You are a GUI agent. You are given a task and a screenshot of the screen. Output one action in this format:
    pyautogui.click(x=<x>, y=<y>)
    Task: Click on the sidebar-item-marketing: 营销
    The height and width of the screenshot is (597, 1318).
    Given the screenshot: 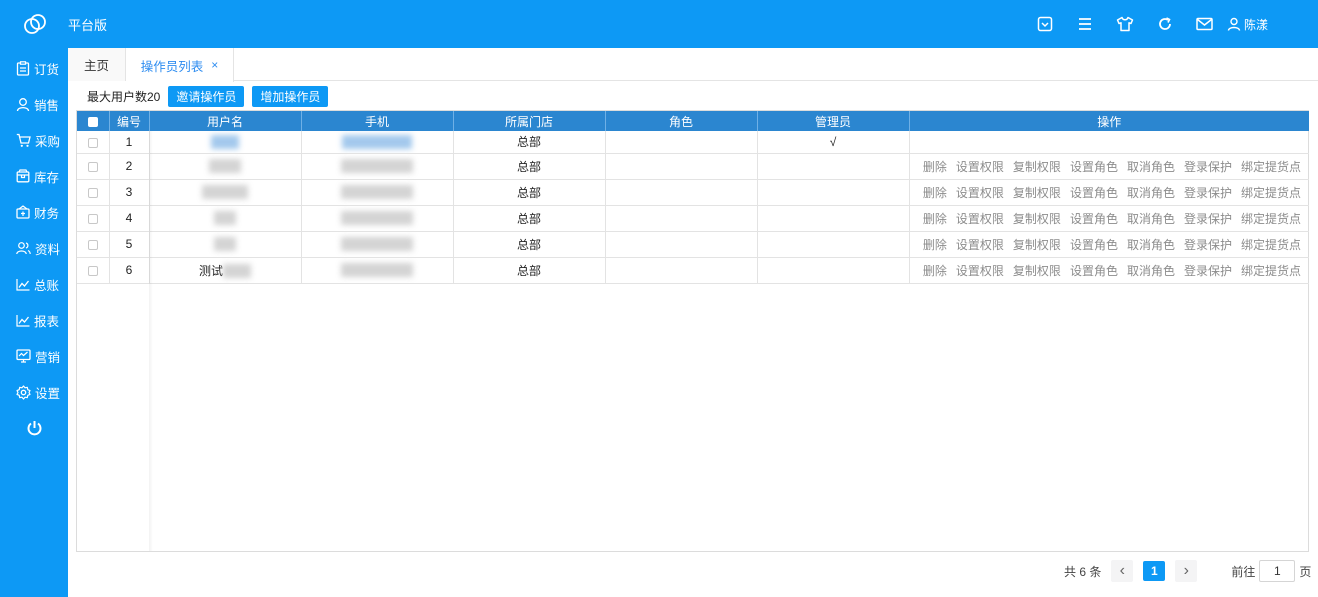 What is the action you would take?
    pyautogui.click(x=34, y=356)
    